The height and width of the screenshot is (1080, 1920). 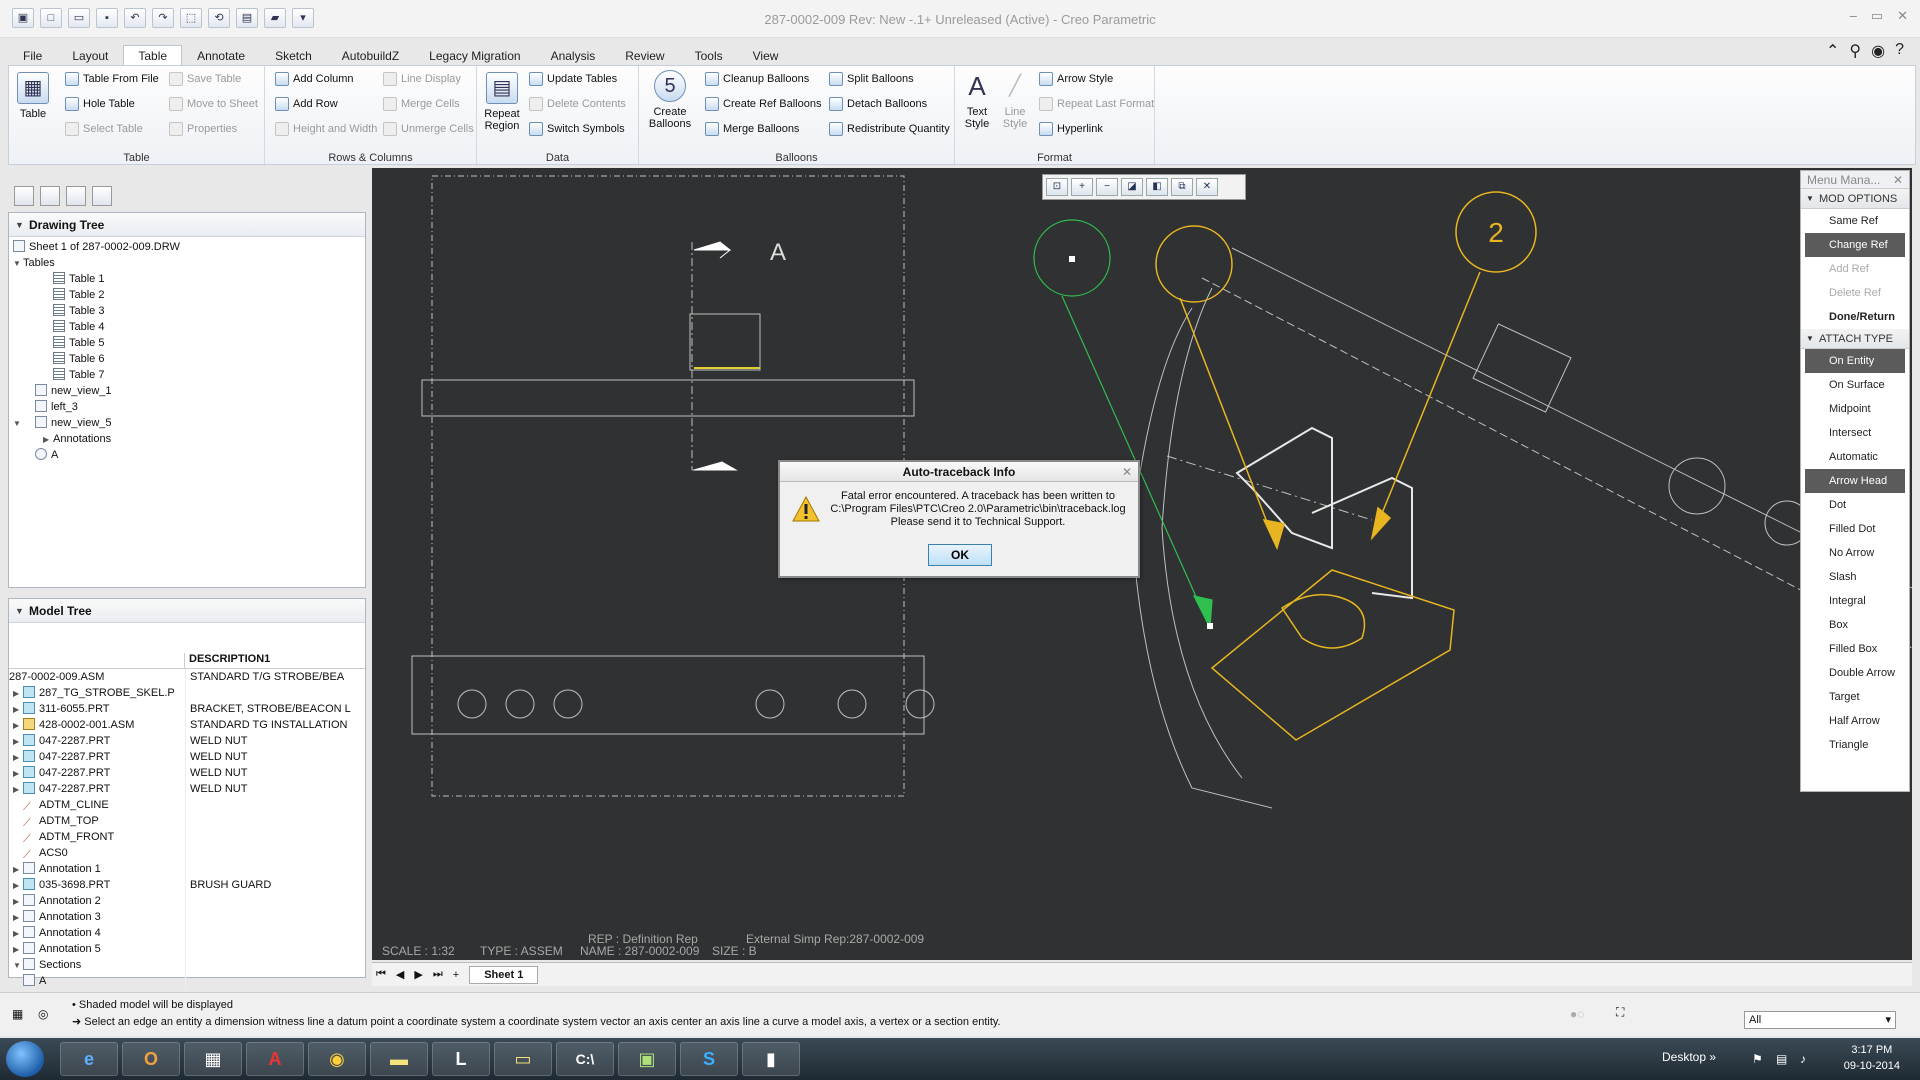 What do you see at coordinates (461, 1059) in the screenshot?
I see `lync-icon: L` at bounding box center [461, 1059].